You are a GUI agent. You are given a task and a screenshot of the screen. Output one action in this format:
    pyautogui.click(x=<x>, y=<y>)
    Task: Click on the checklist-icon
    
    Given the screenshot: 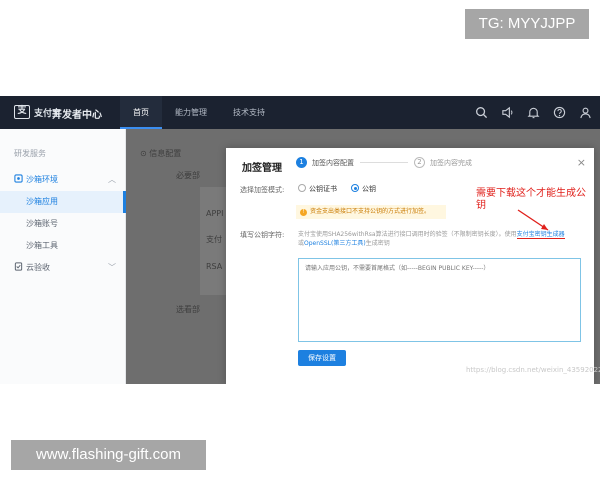 What is the action you would take?
    pyautogui.click(x=18, y=266)
    